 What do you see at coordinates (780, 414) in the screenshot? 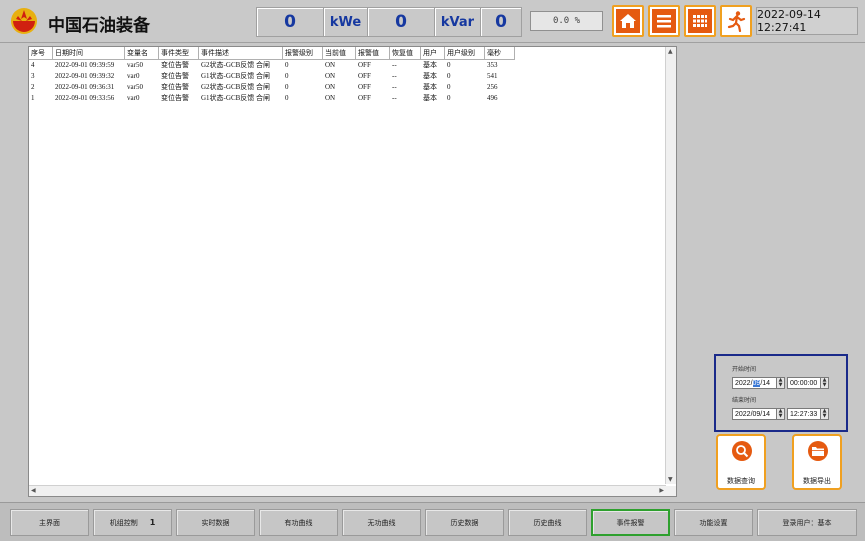
I see `end-date-stepper: ▲ ▼` at bounding box center [780, 414].